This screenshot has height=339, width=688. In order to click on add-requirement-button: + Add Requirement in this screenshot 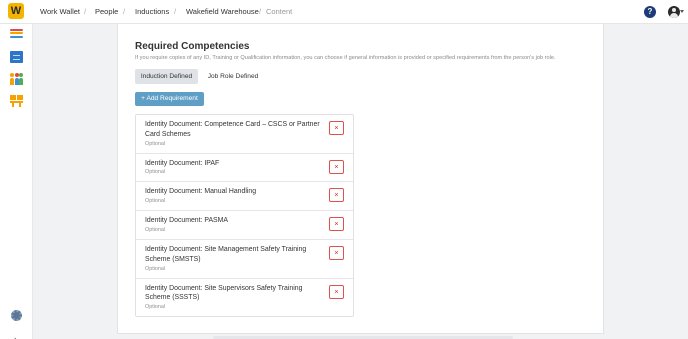, I will do `click(169, 99)`.